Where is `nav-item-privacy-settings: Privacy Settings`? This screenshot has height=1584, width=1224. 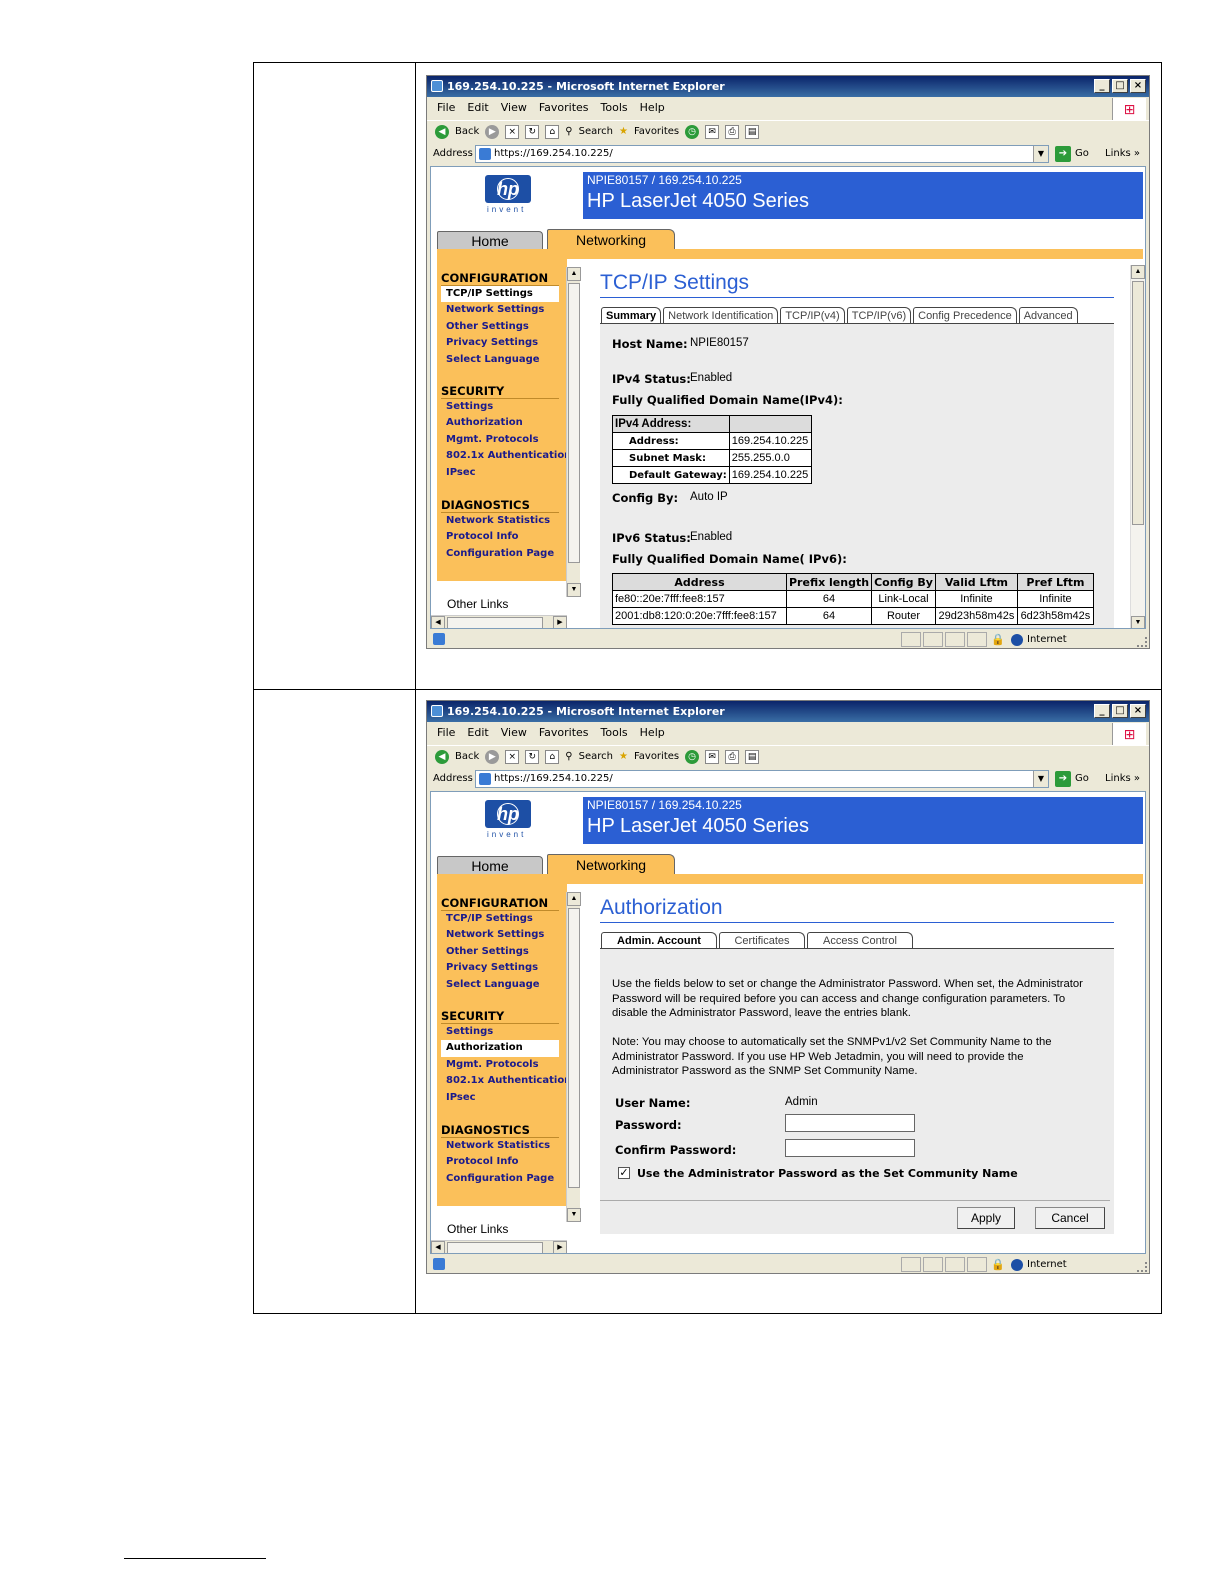 nav-item-privacy-settings: Privacy Settings is located at coordinates (500, 968).